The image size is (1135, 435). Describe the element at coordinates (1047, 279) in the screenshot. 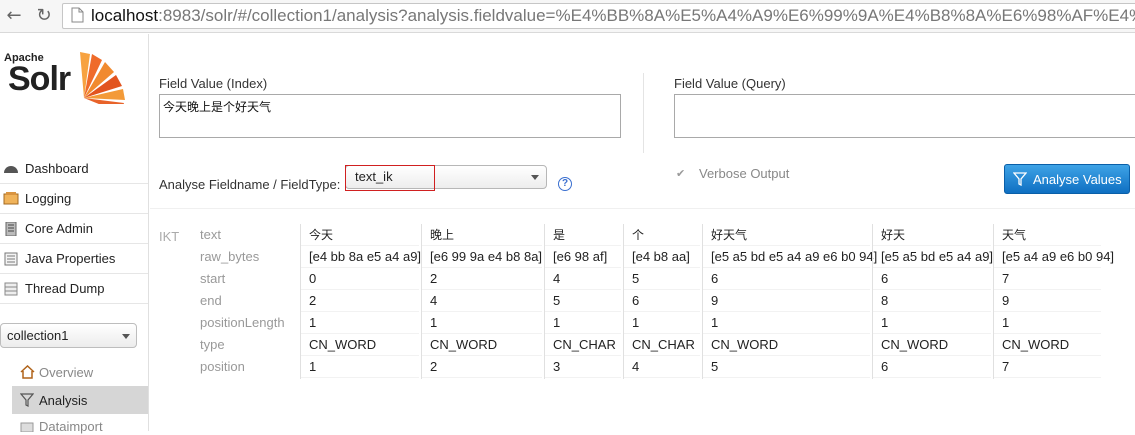

I see `token-start-cell: 7` at that location.